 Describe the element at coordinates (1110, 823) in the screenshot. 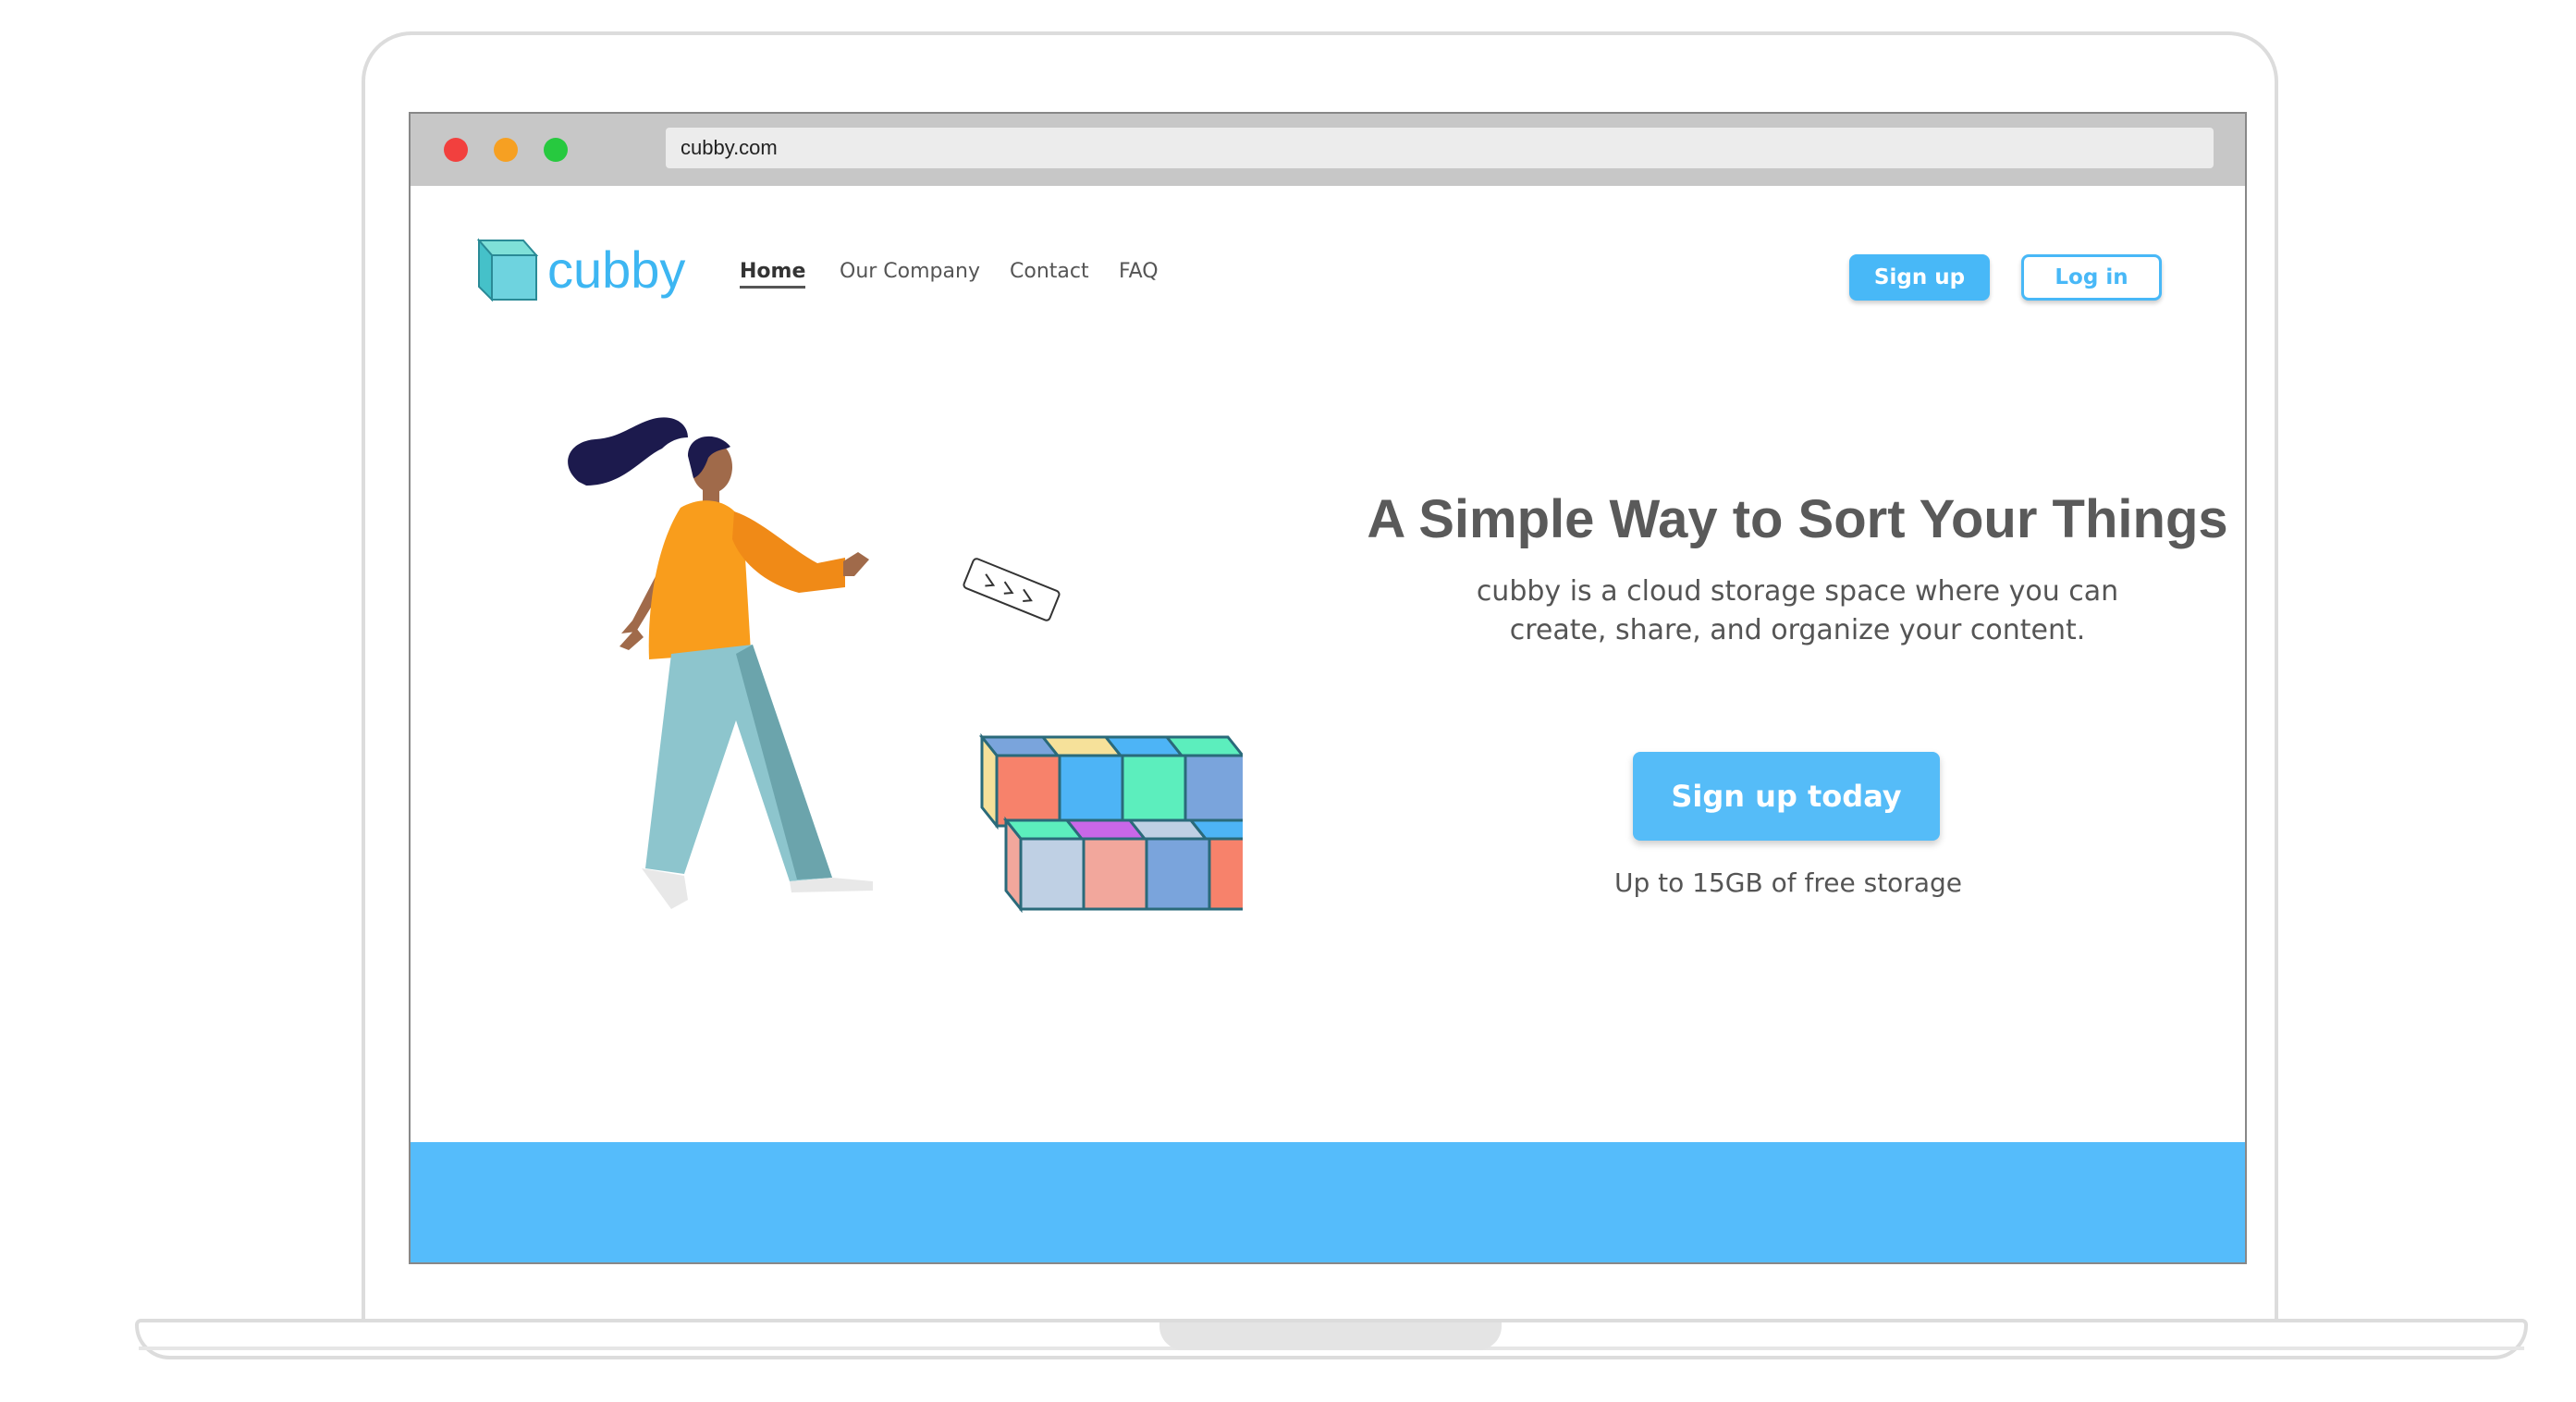

I see `storage-cubes-illustration` at that location.